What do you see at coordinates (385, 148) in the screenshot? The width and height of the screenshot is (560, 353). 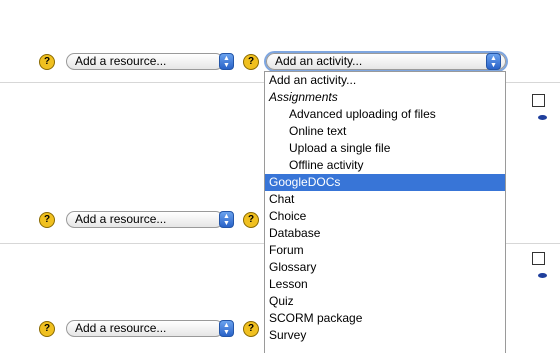 I see `dropdown-option: Upload a single file` at bounding box center [385, 148].